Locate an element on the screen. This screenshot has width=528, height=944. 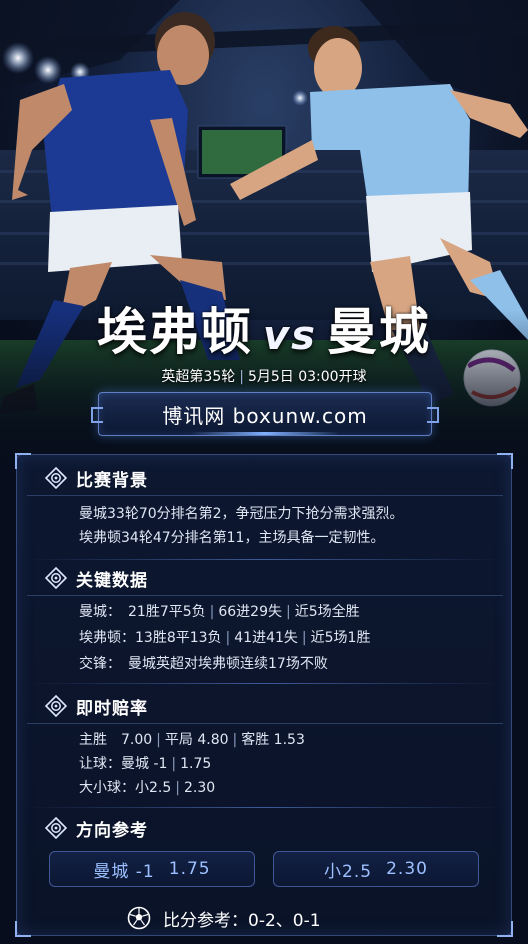
section-title: 比赛背景 is located at coordinates (112, 480).